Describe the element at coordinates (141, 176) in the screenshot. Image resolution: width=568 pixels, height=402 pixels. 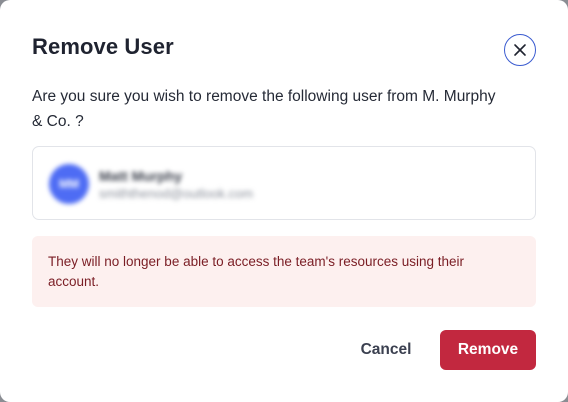
I see `user-name: Matt Murphy` at that location.